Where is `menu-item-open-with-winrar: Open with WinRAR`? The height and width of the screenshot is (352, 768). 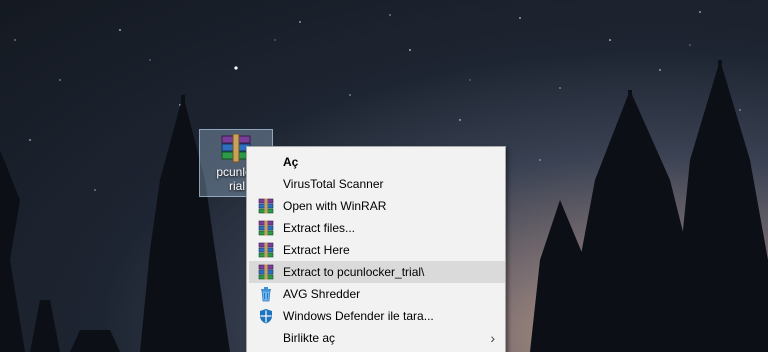
menu-item-open-with-winrar: Open with WinRAR is located at coordinates (377, 206).